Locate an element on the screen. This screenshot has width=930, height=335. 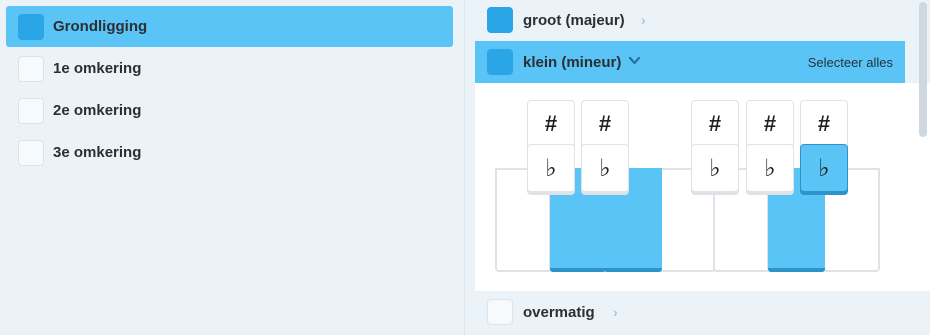
scrollbar-thumb is located at coordinates (923, 69).